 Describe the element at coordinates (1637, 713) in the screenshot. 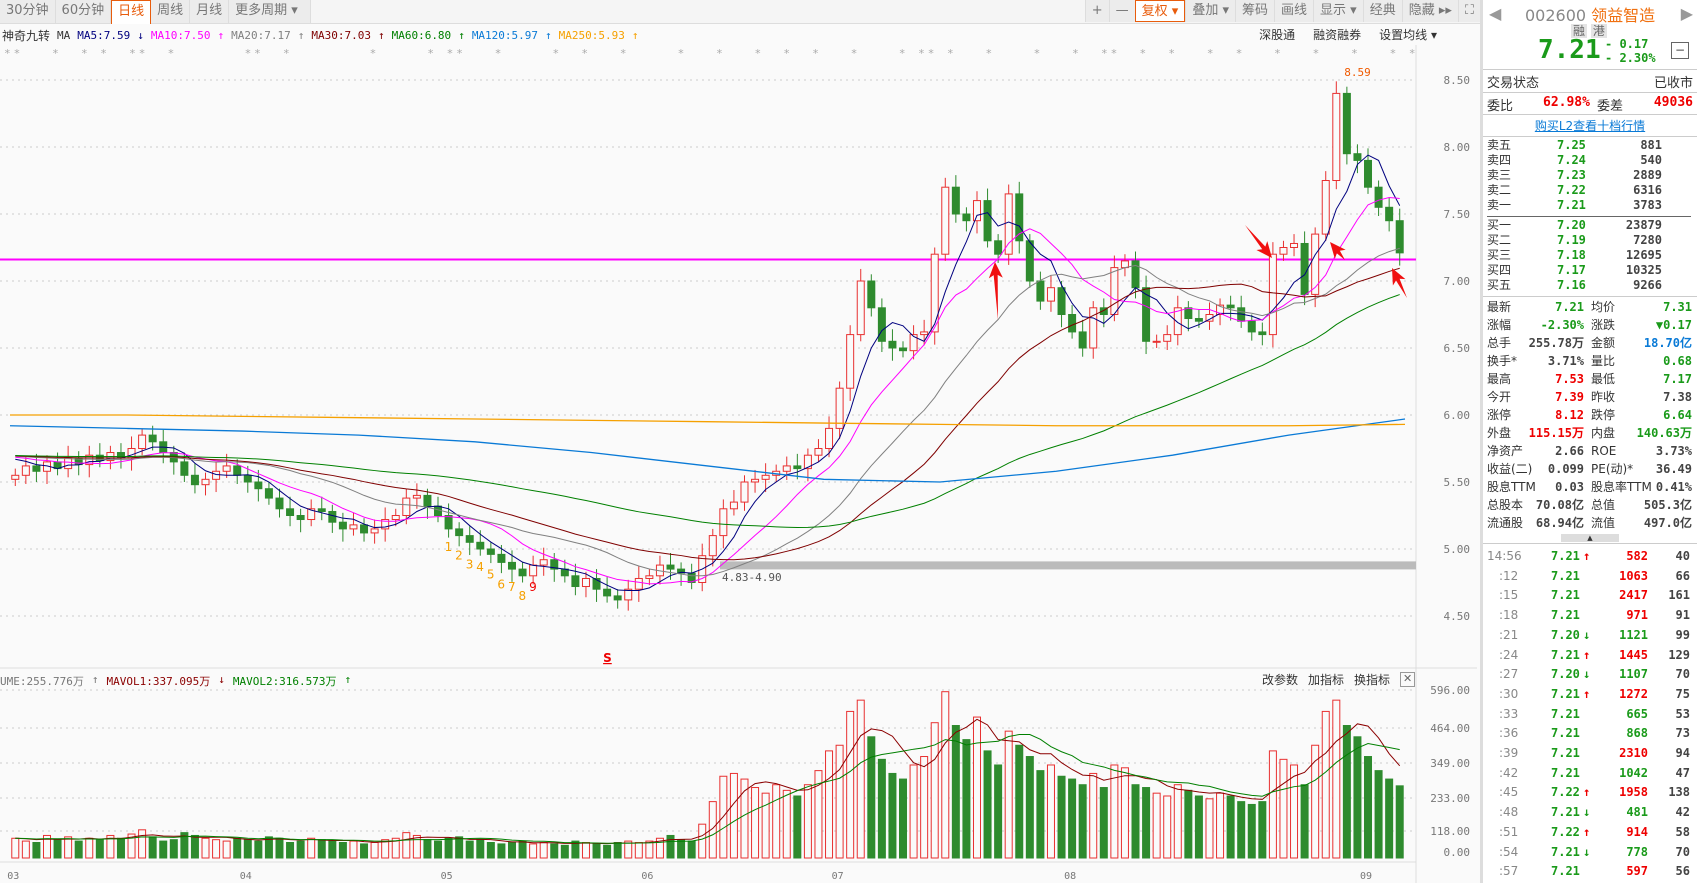

I see `tick-volume: 665` at that location.